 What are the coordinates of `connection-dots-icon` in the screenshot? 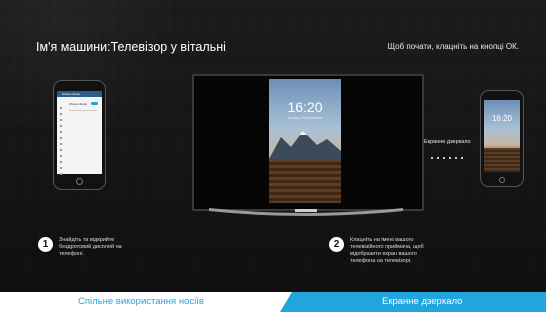 It's located at (449, 155).